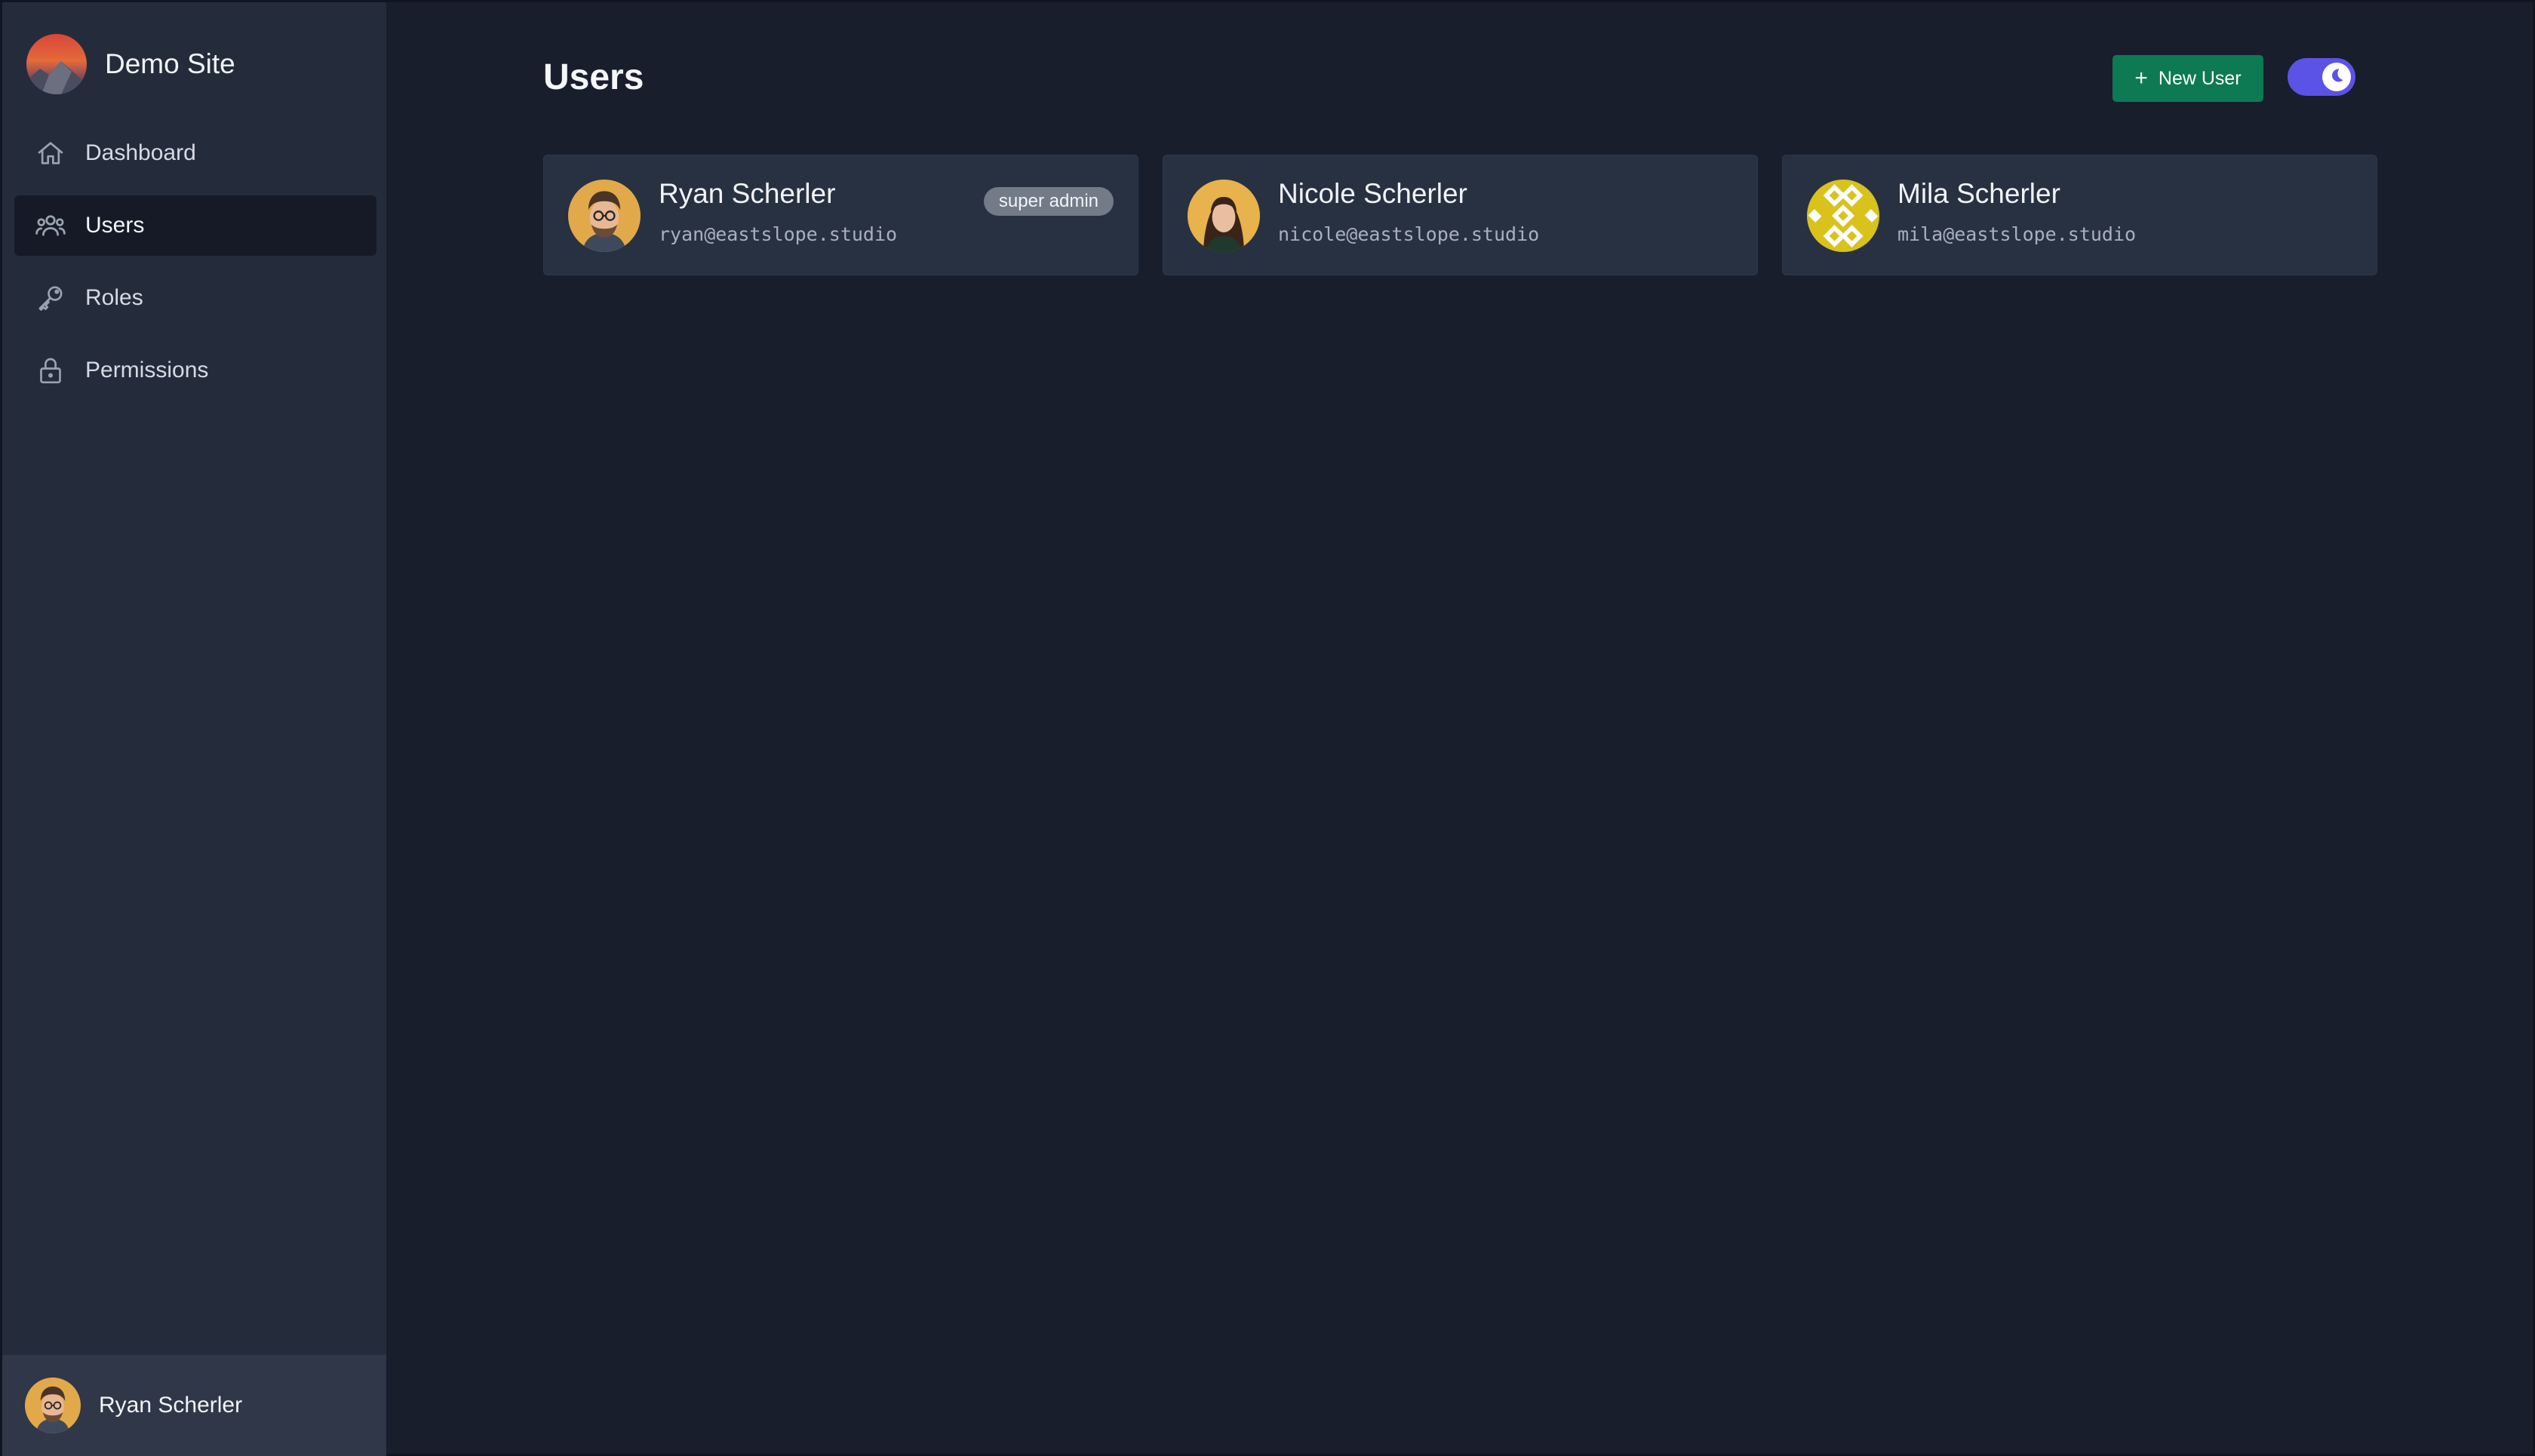 The width and height of the screenshot is (2535, 1456). I want to click on user-name: Nicole Scherler, so click(1373, 193).